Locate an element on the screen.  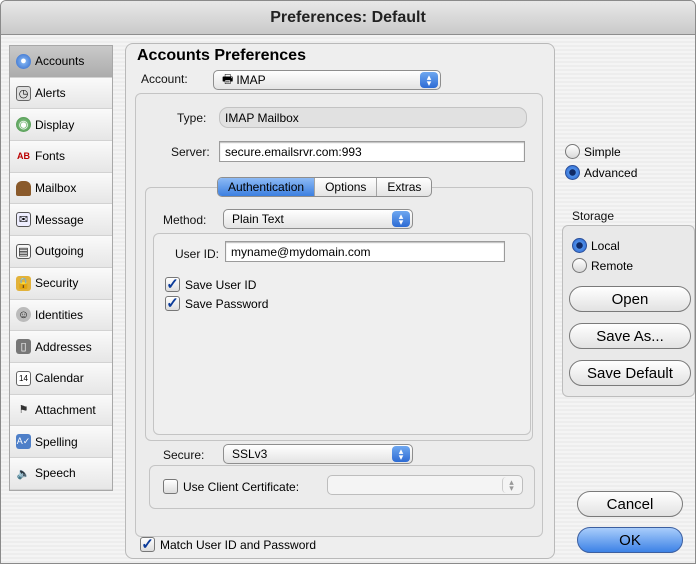
spelling-icon: A✓ is located at coordinates (23, 442).